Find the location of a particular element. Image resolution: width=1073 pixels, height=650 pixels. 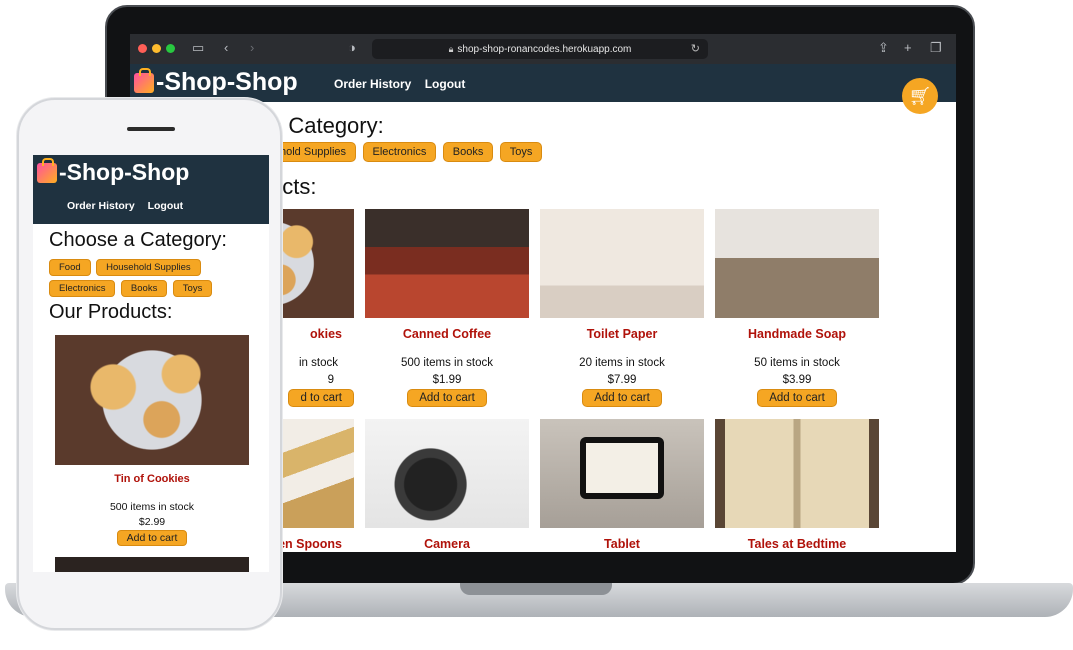

shield-icon: ◑ is located at coordinates (352, 48).